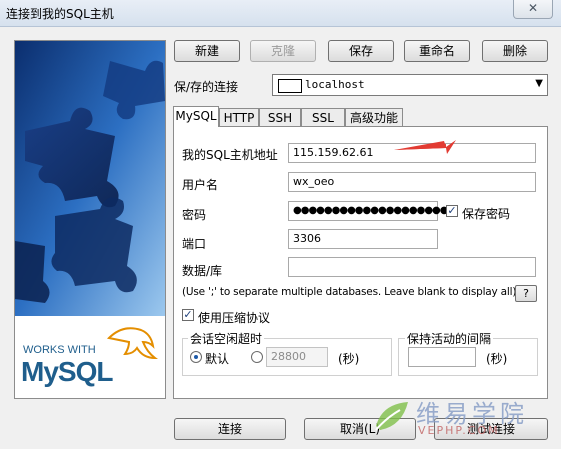 This screenshot has height=449, width=561. Describe the element at coordinates (335, 84) in the screenshot. I see `saved-connection-value: localhost` at that location.